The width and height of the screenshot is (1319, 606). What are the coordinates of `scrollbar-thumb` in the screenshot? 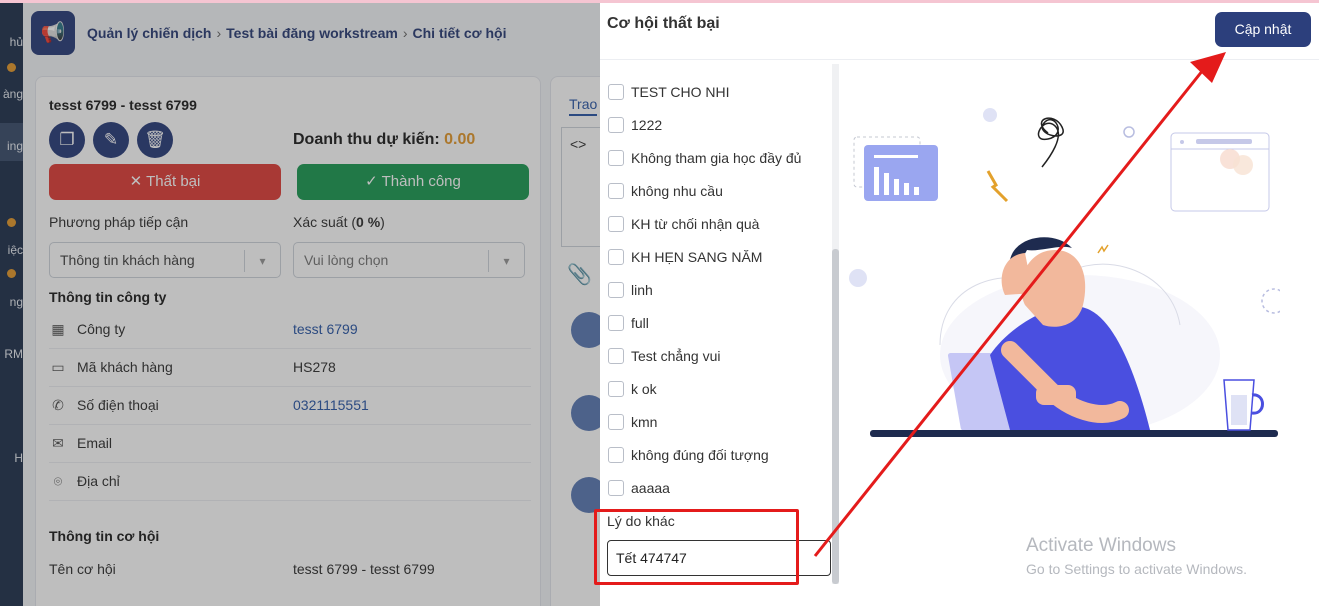 It's located at (835, 416).